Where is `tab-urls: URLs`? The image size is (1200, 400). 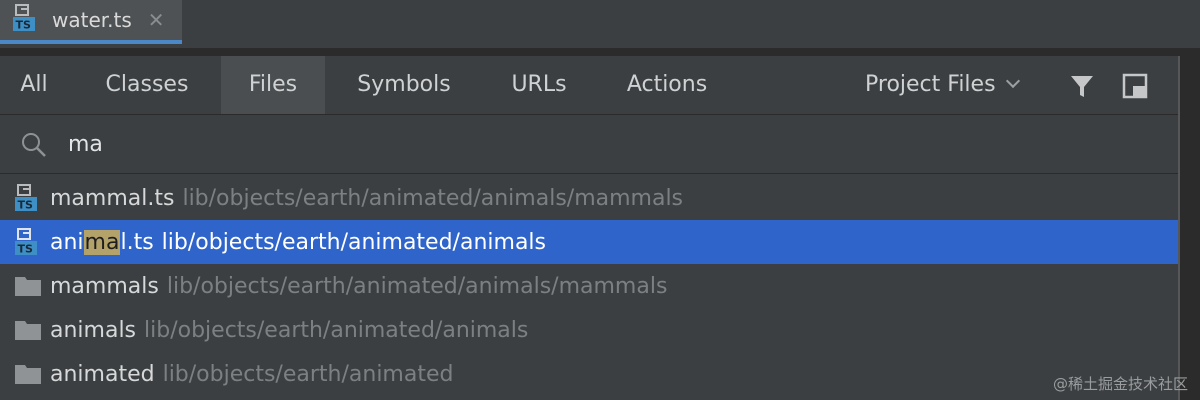
tab-urls: URLs is located at coordinates (539, 85).